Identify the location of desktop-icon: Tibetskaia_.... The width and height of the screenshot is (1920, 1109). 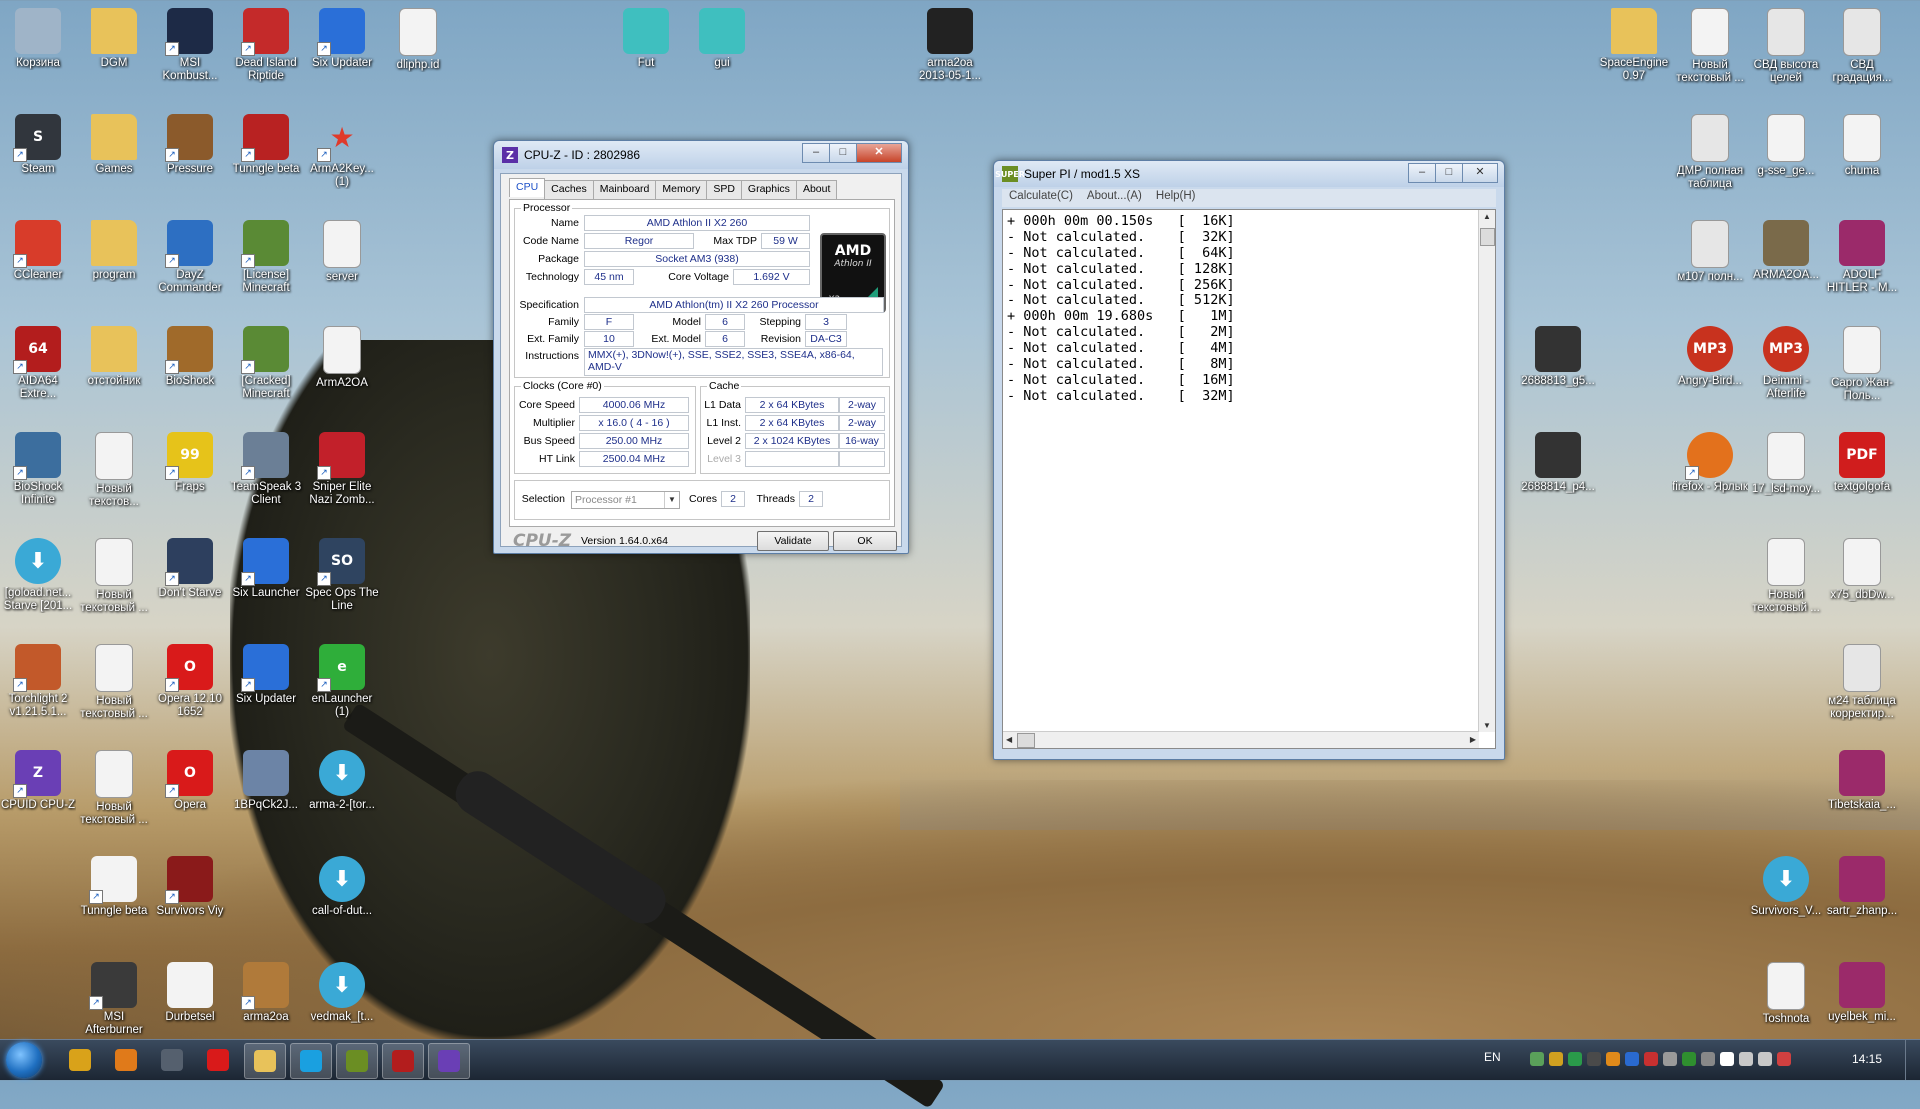
(1862, 781).